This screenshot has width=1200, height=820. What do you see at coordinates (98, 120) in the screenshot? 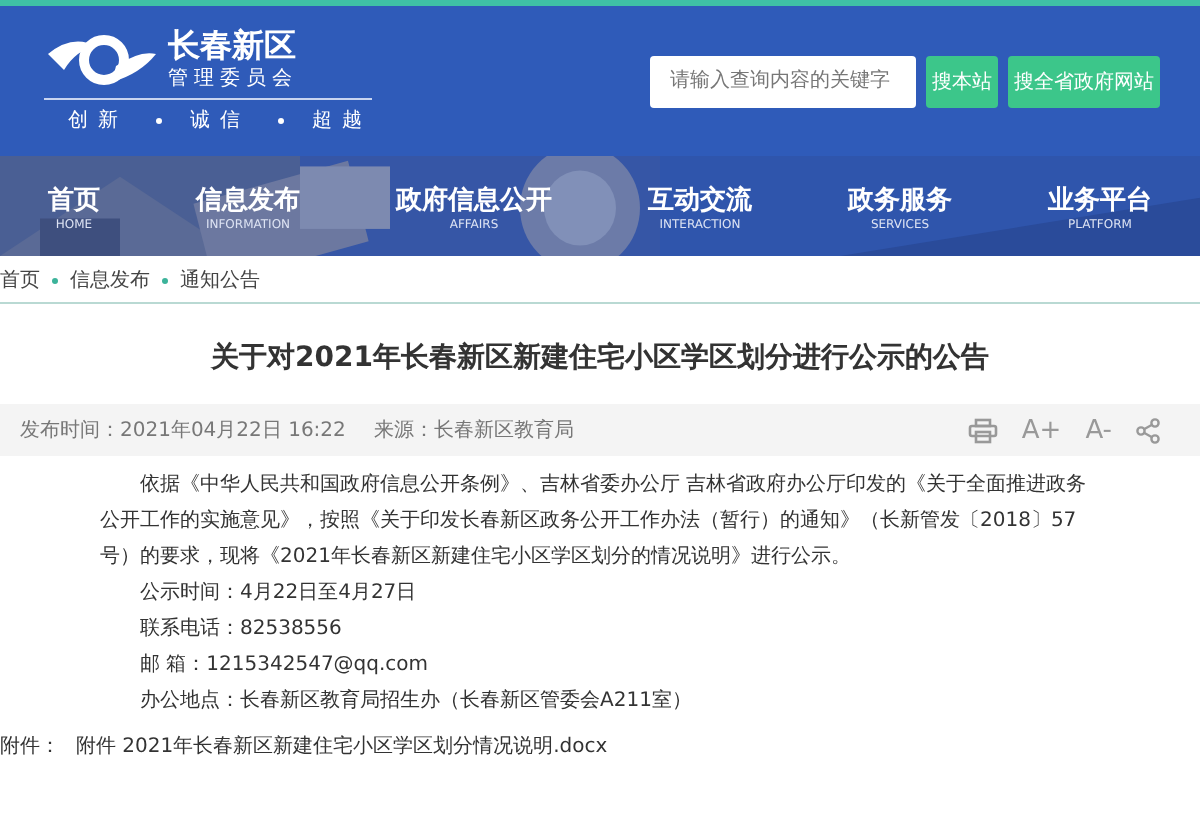
I see `motto-word: 创新` at bounding box center [98, 120].